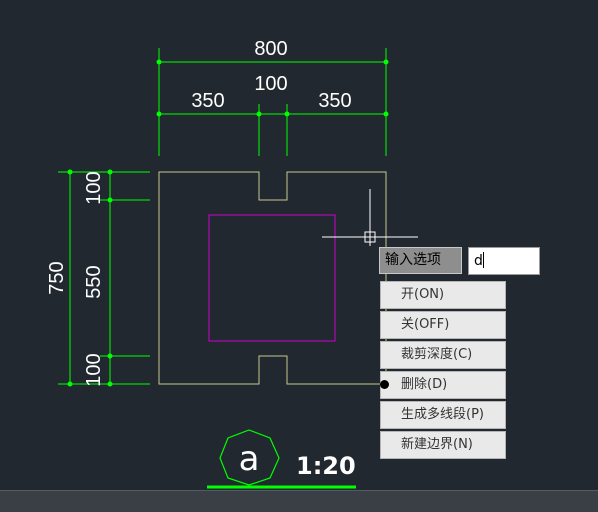 This screenshot has height=512, width=598. I want to click on menu-item-label: 开(ON), so click(423, 294).